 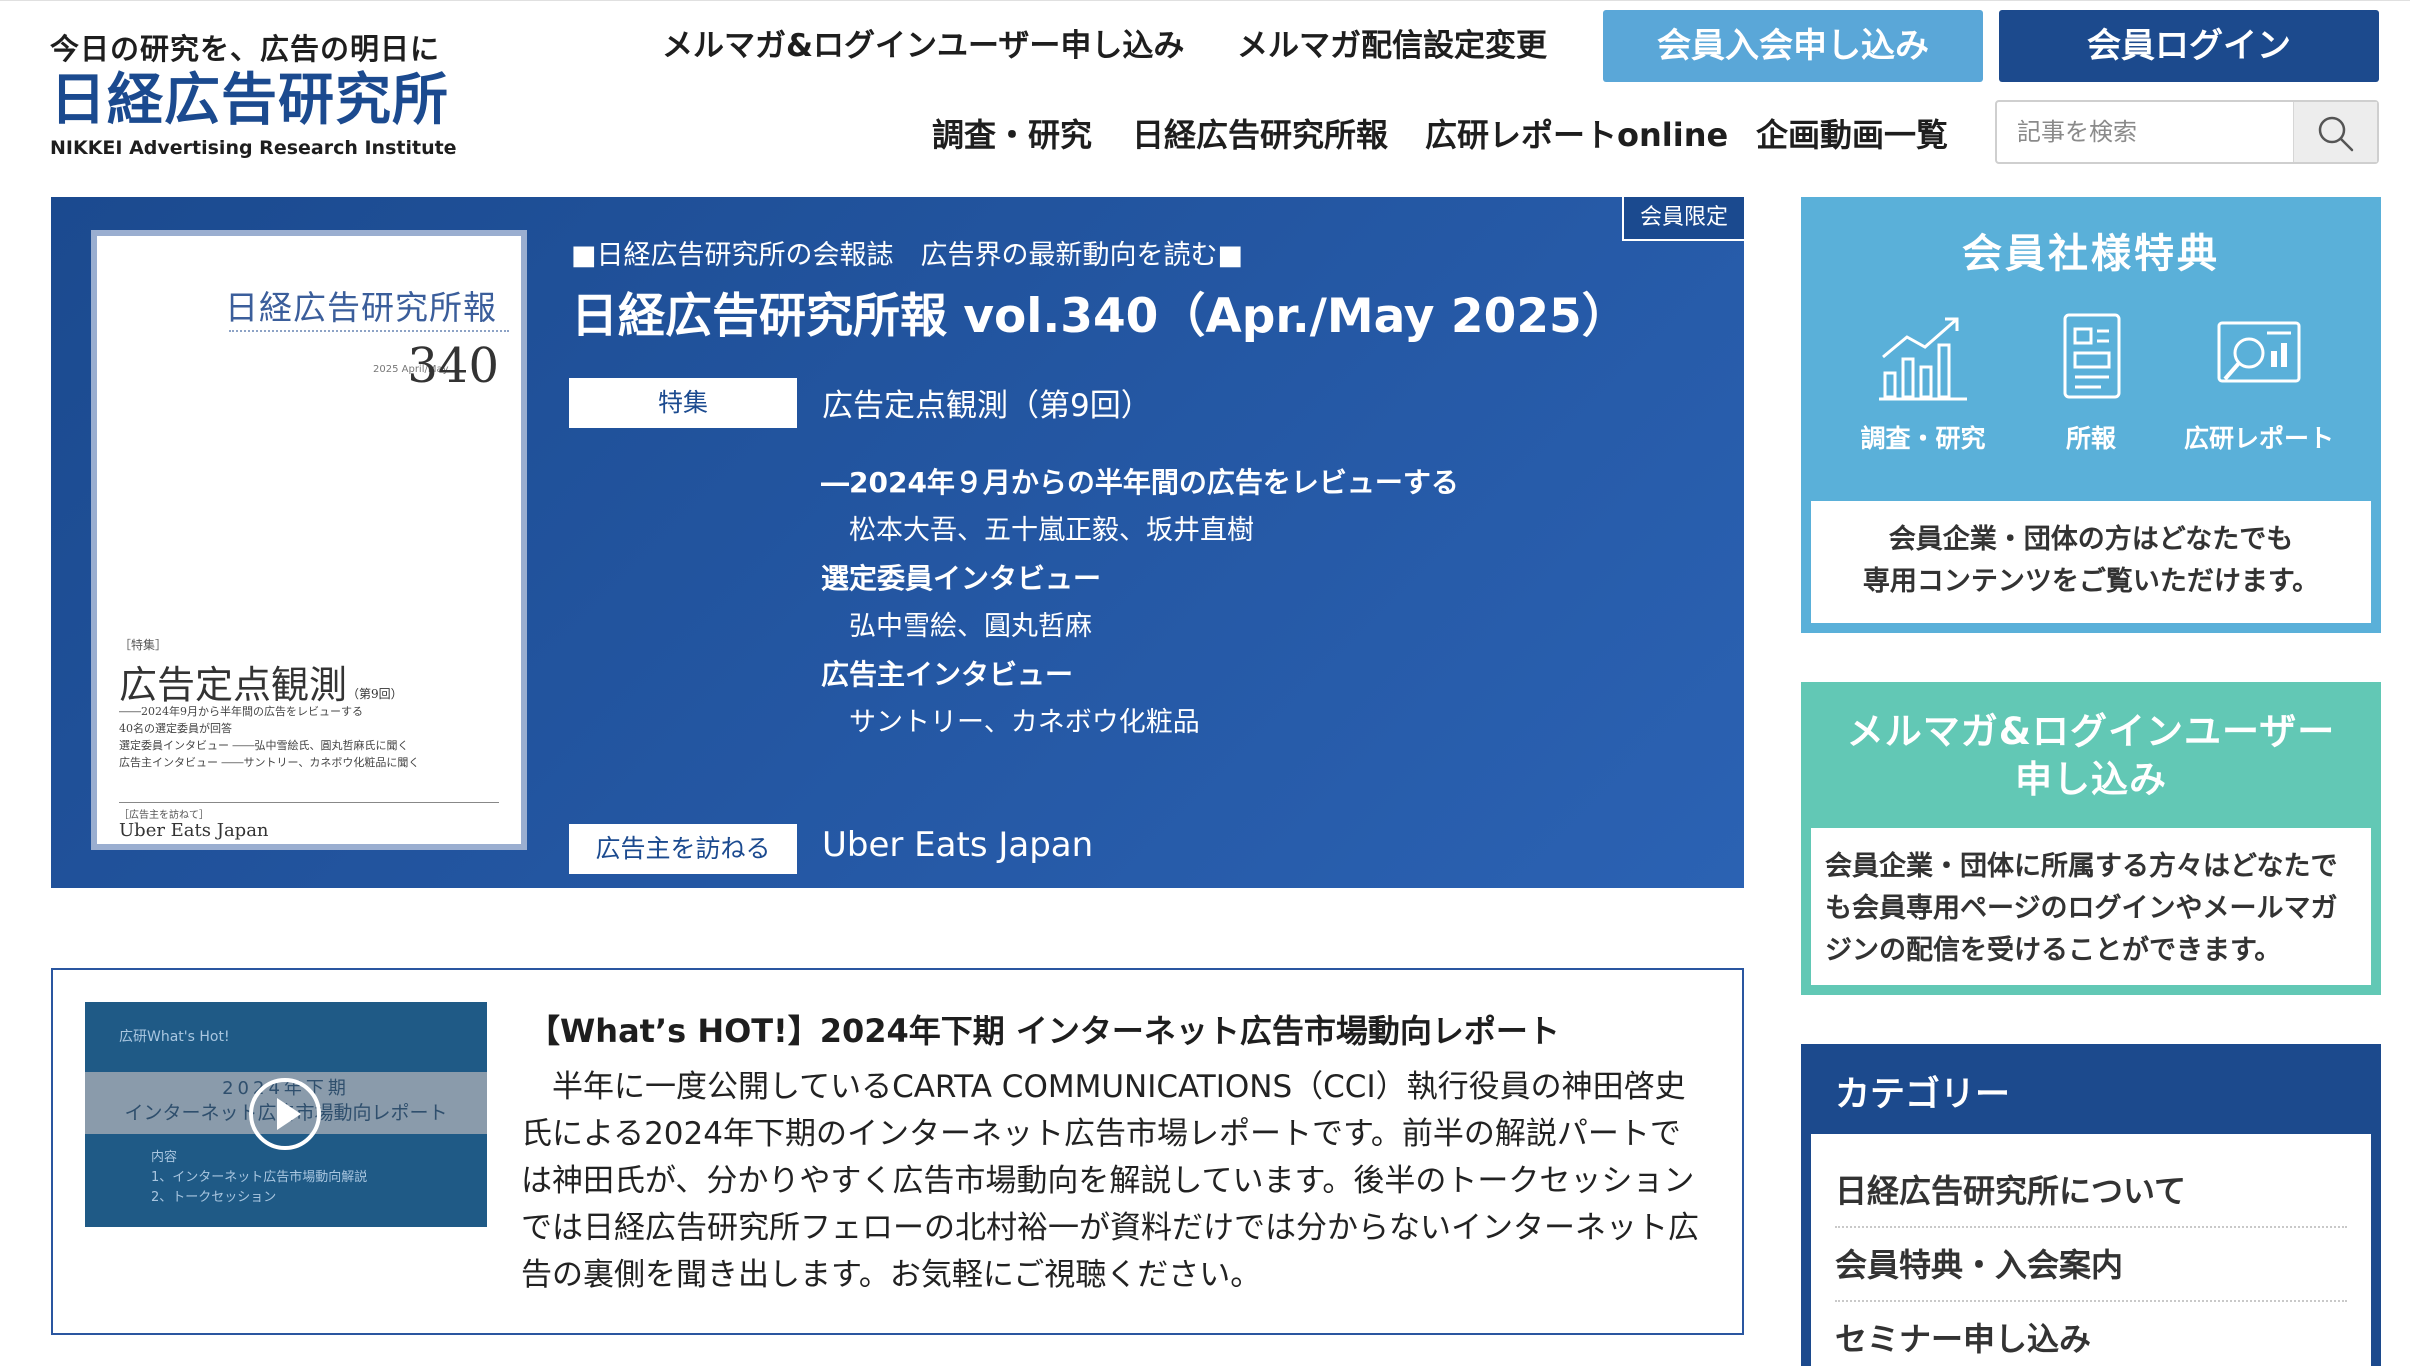 What do you see at coordinates (249, 100) in the screenshot?
I see `logo-name: 日経広告研究所` at bounding box center [249, 100].